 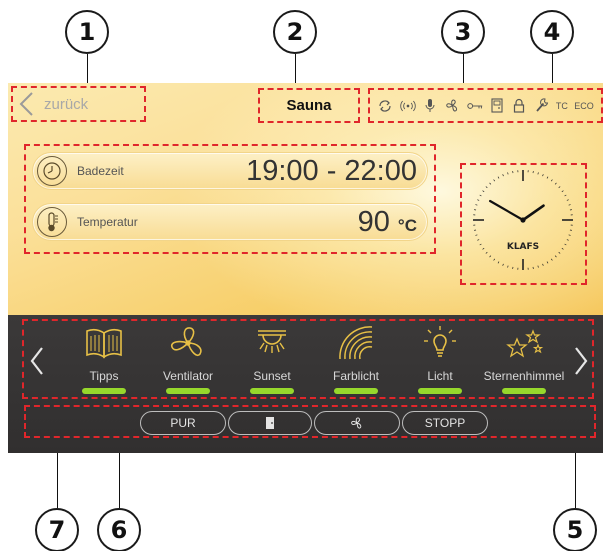 What do you see at coordinates (506, 210) in the screenshot?
I see `clock-minute-hand` at bounding box center [506, 210].